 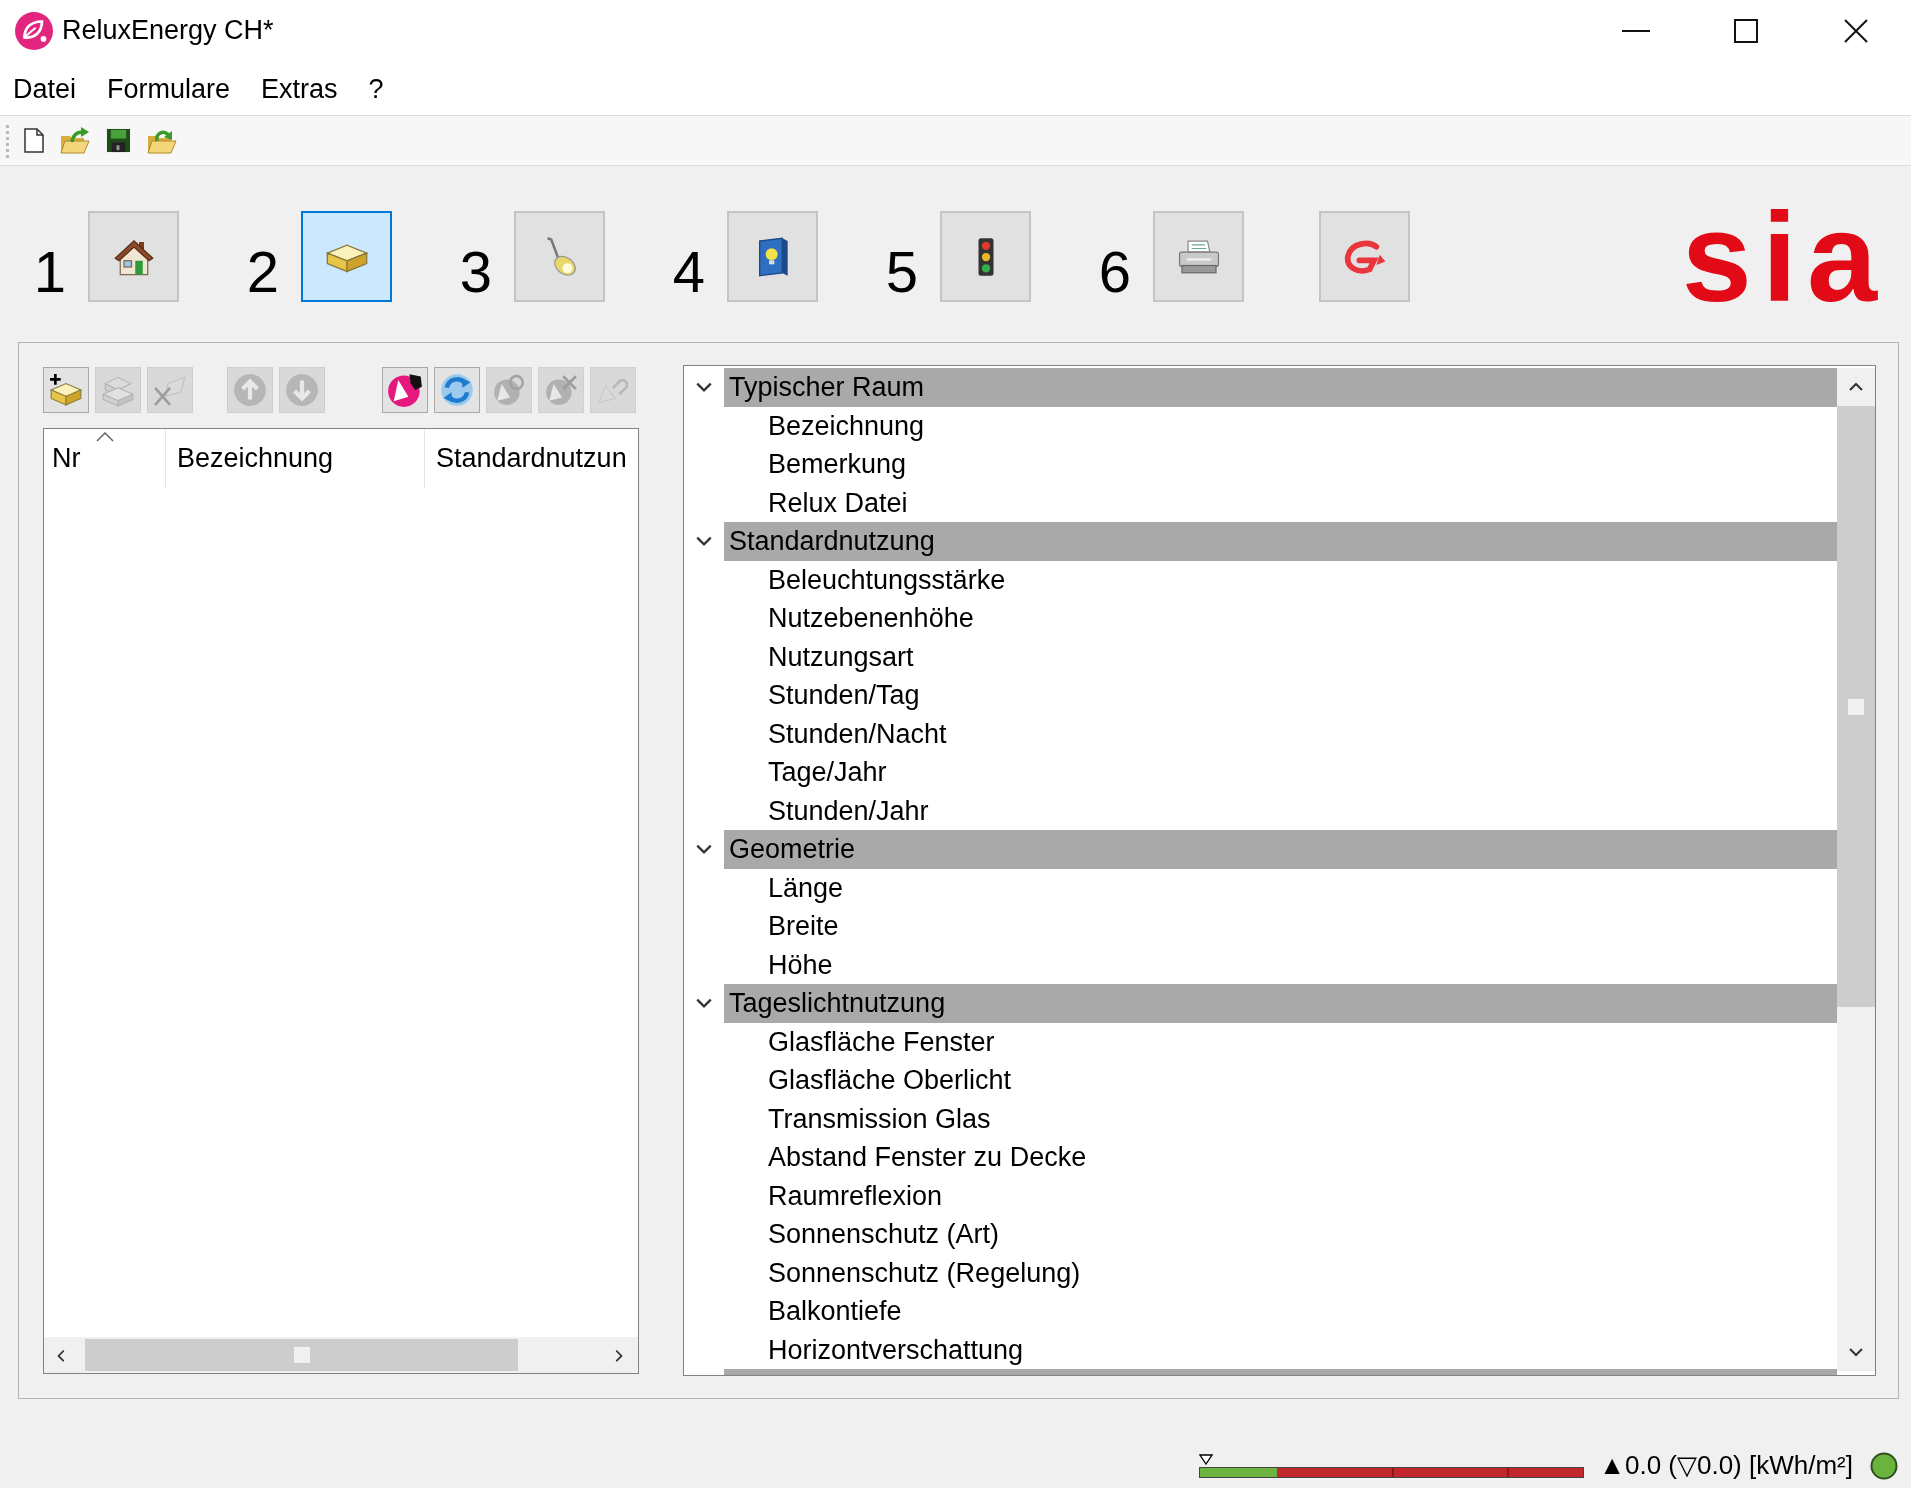 What do you see at coordinates (844, 695) in the screenshot?
I see `tree-item: Stunden/Tag` at bounding box center [844, 695].